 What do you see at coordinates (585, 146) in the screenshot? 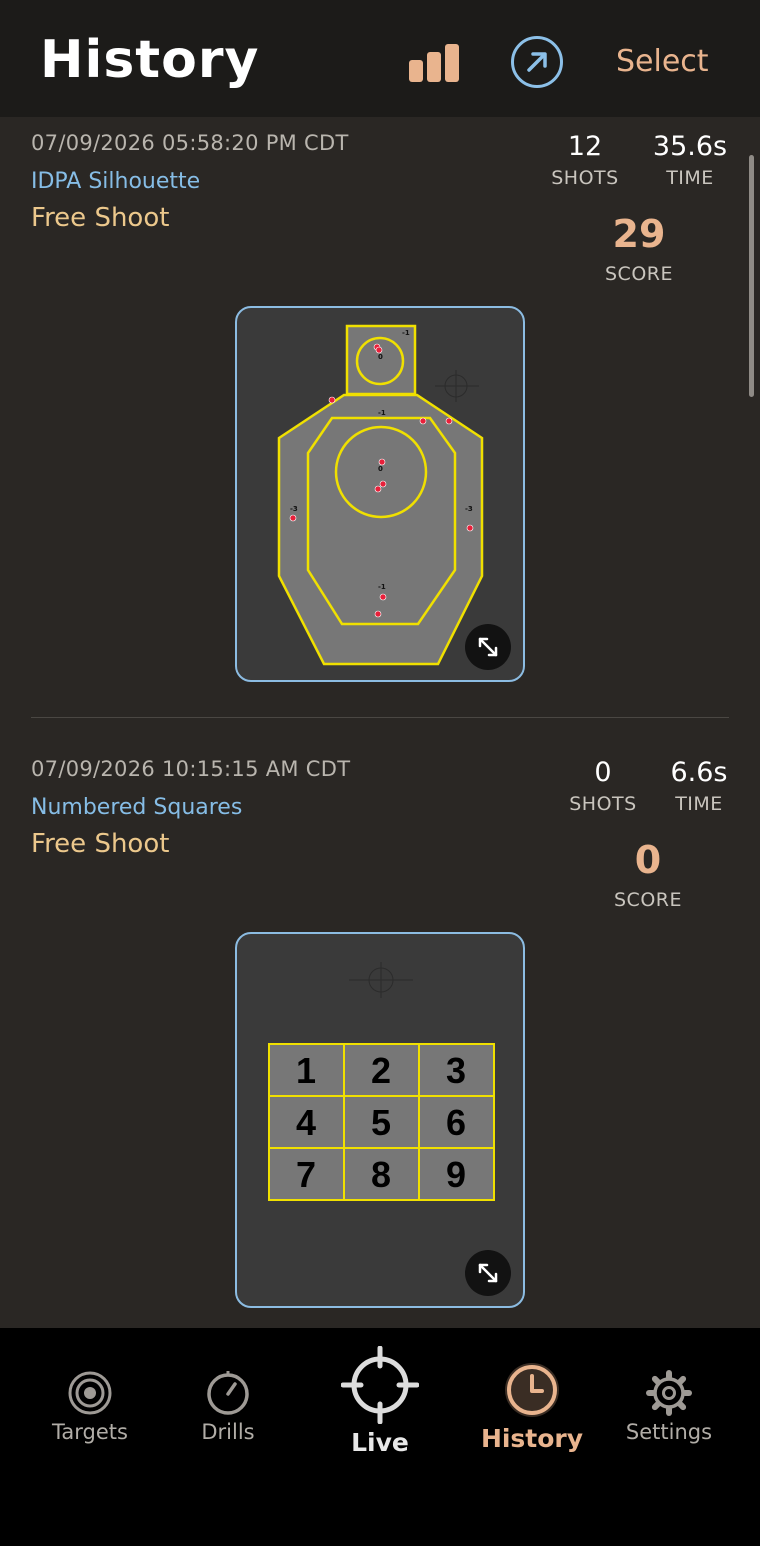
I see `shots-value: 12` at bounding box center [585, 146].